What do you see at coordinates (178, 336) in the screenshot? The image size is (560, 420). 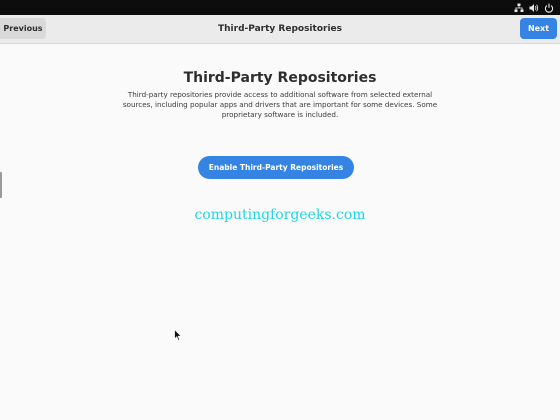 I see `mouse-pointer-icon` at bounding box center [178, 336].